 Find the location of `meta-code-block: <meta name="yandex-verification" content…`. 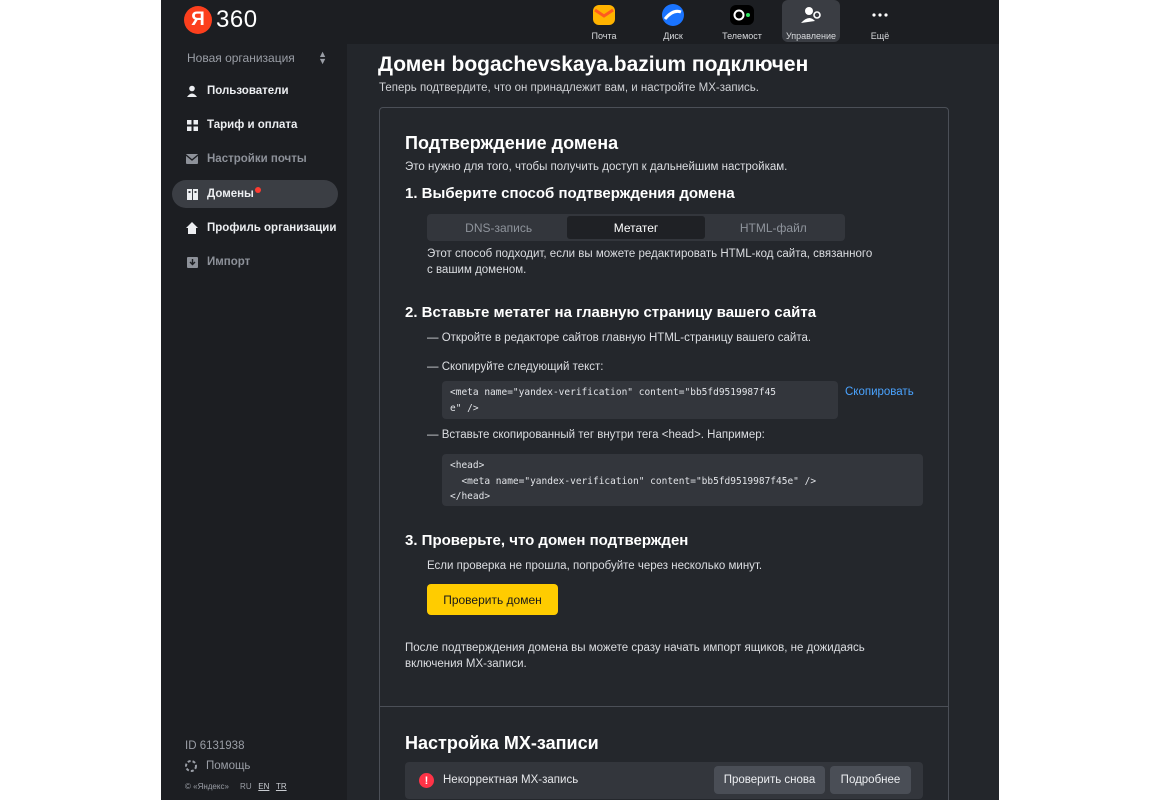

meta-code-block: <meta name="yandex-verification" content… is located at coordinates (640, 400).